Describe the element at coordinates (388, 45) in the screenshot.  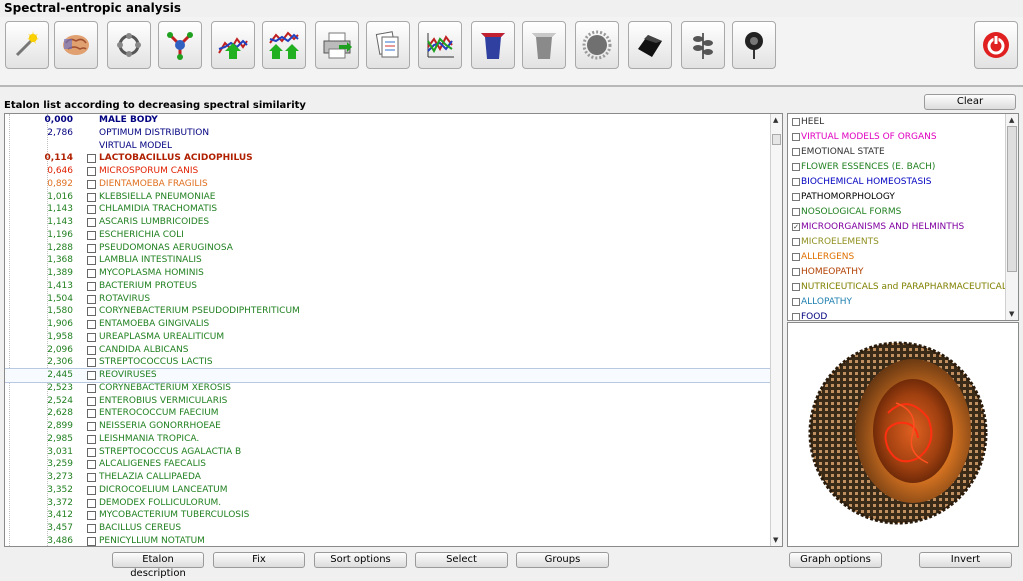
I see `documents-button` at that location.